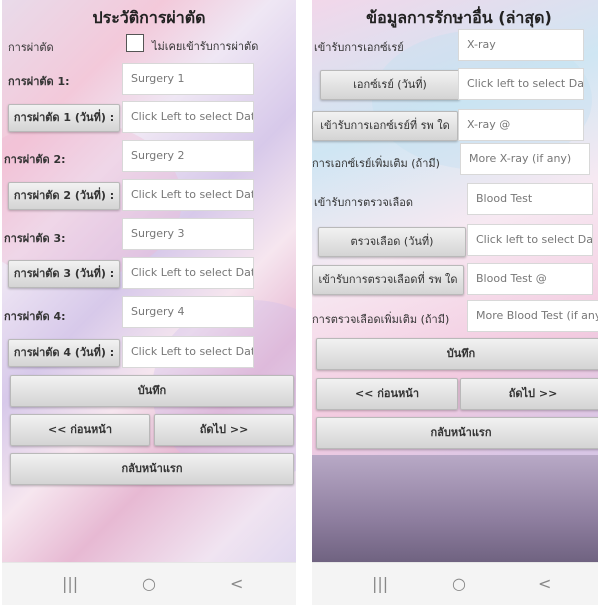  Describe the element at coordinates (188, 312) in the screenshot. I see `surgery-4-input: Surgery 4` at that location.